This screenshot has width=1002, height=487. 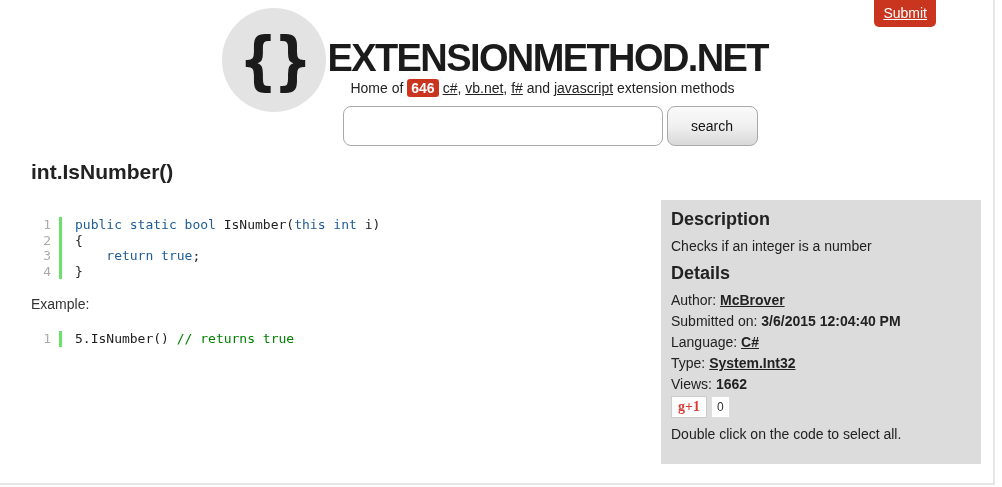 What do you see at coordinates (517, 88) in the screenshot?
I see `language-link: f#` at bounding box center [517, 88].